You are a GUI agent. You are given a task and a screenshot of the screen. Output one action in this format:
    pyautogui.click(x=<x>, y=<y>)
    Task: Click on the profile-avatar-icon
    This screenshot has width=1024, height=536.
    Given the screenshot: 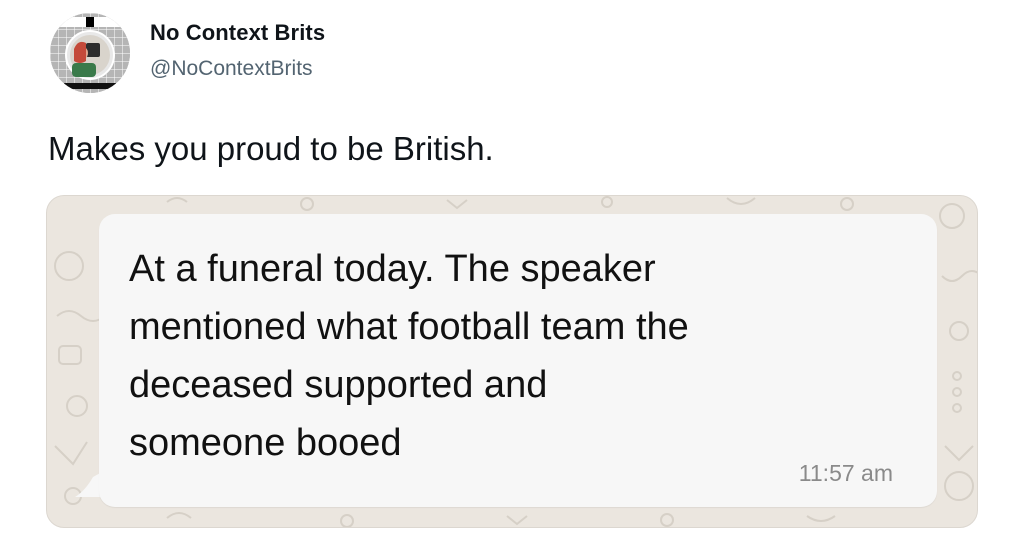 What is the action you would take?
    pyautogui.click(x=90, y=53)
    